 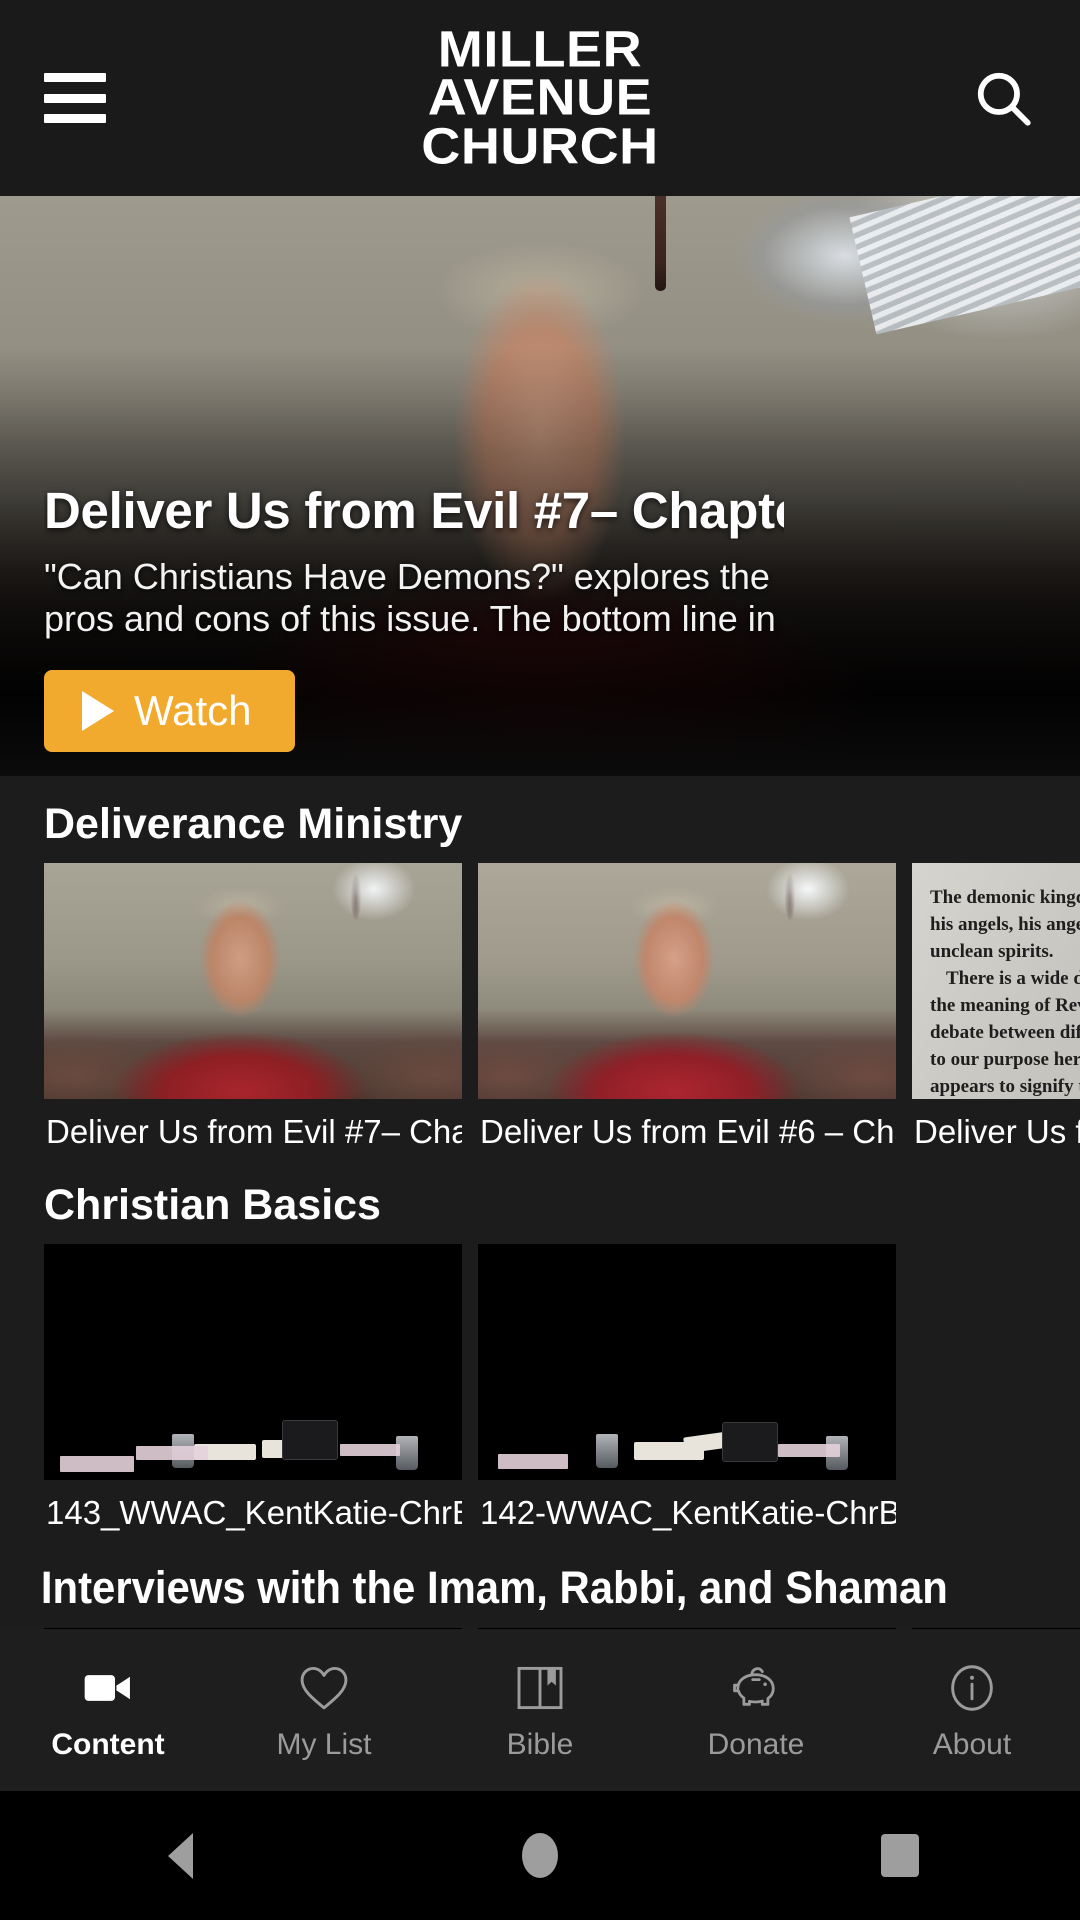 I want to click on android-home-button, so click(x=540, y=1856).